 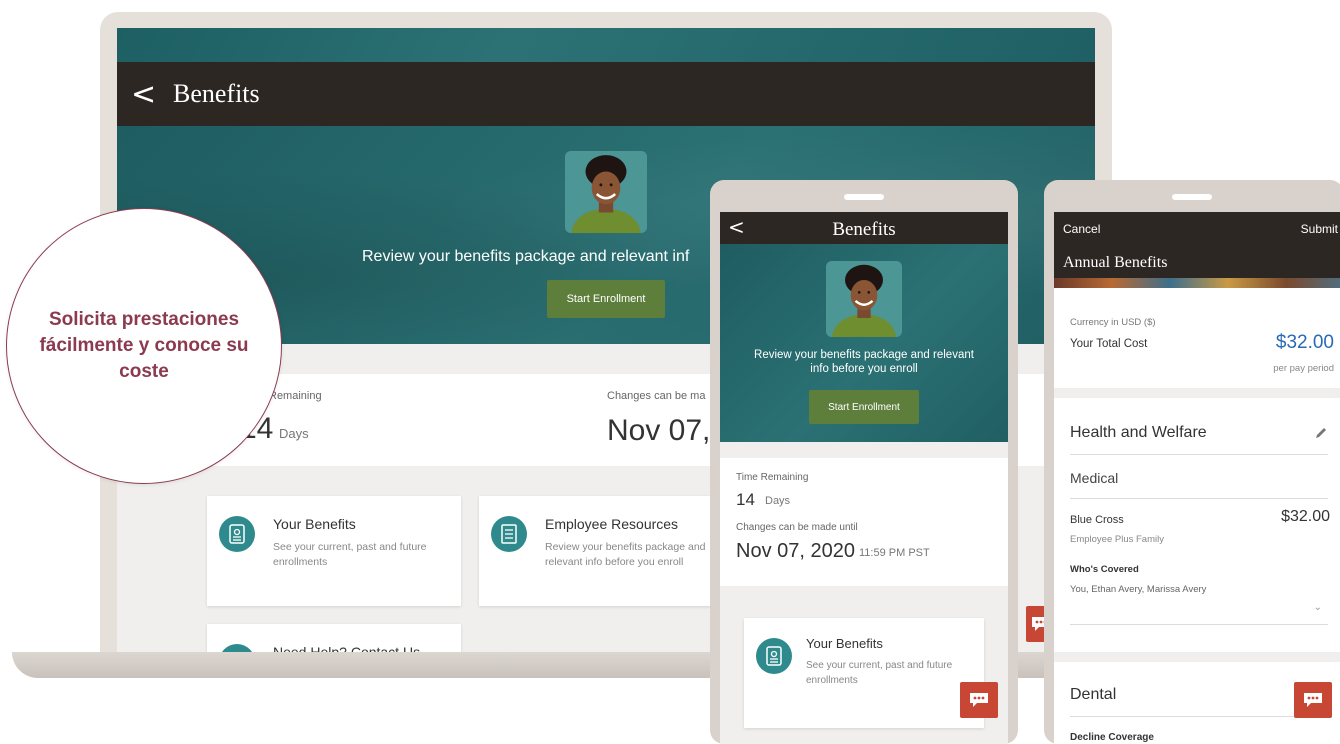 I want to click on changes-label: Changes can be made until, so click(x=797, y=527).